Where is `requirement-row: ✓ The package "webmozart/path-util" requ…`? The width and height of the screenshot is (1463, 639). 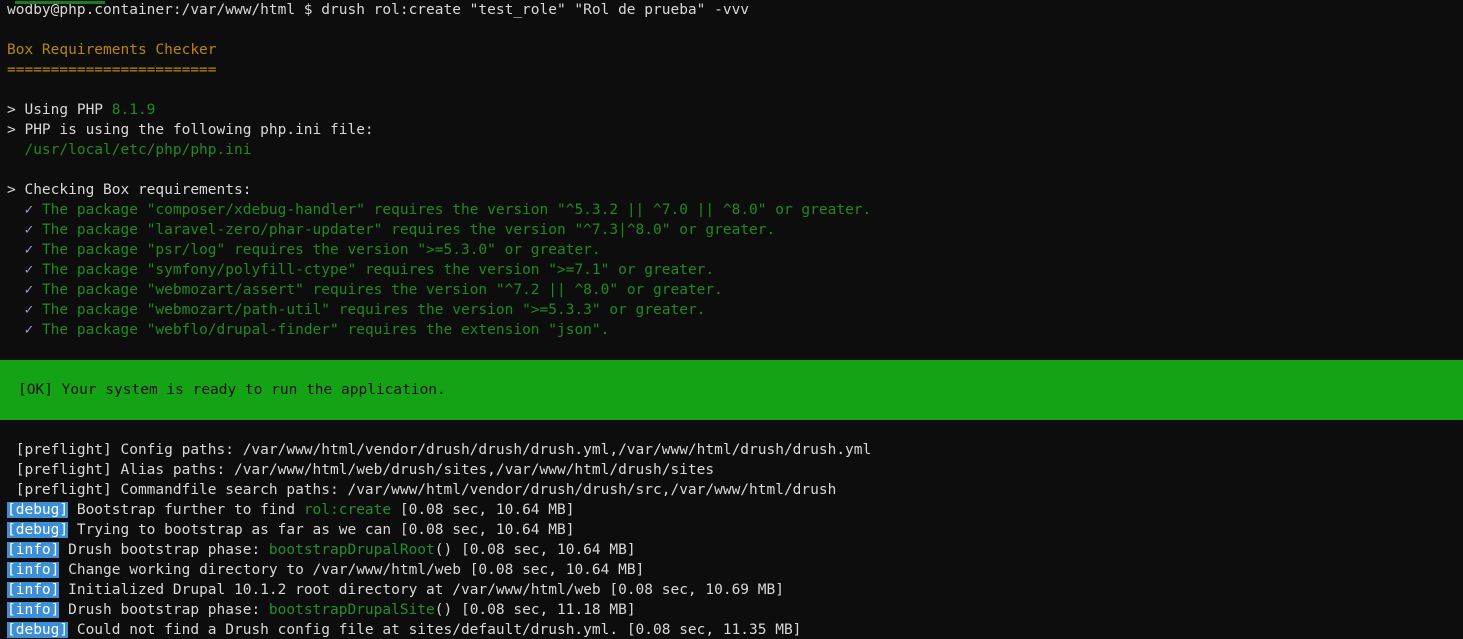 requirement-row: ✓ The package "webmozart/path-util" requ… is located at coordinates (735, 310).